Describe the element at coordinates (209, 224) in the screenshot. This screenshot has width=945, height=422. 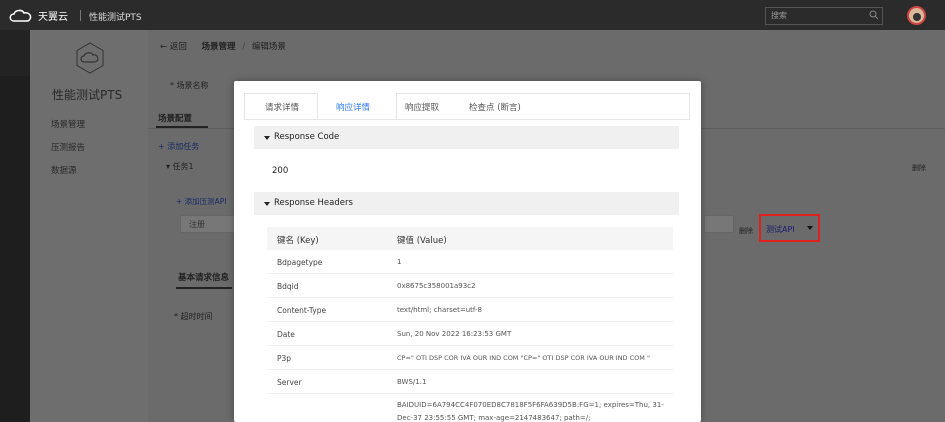
I see `api-name-field: 注册` at that location.